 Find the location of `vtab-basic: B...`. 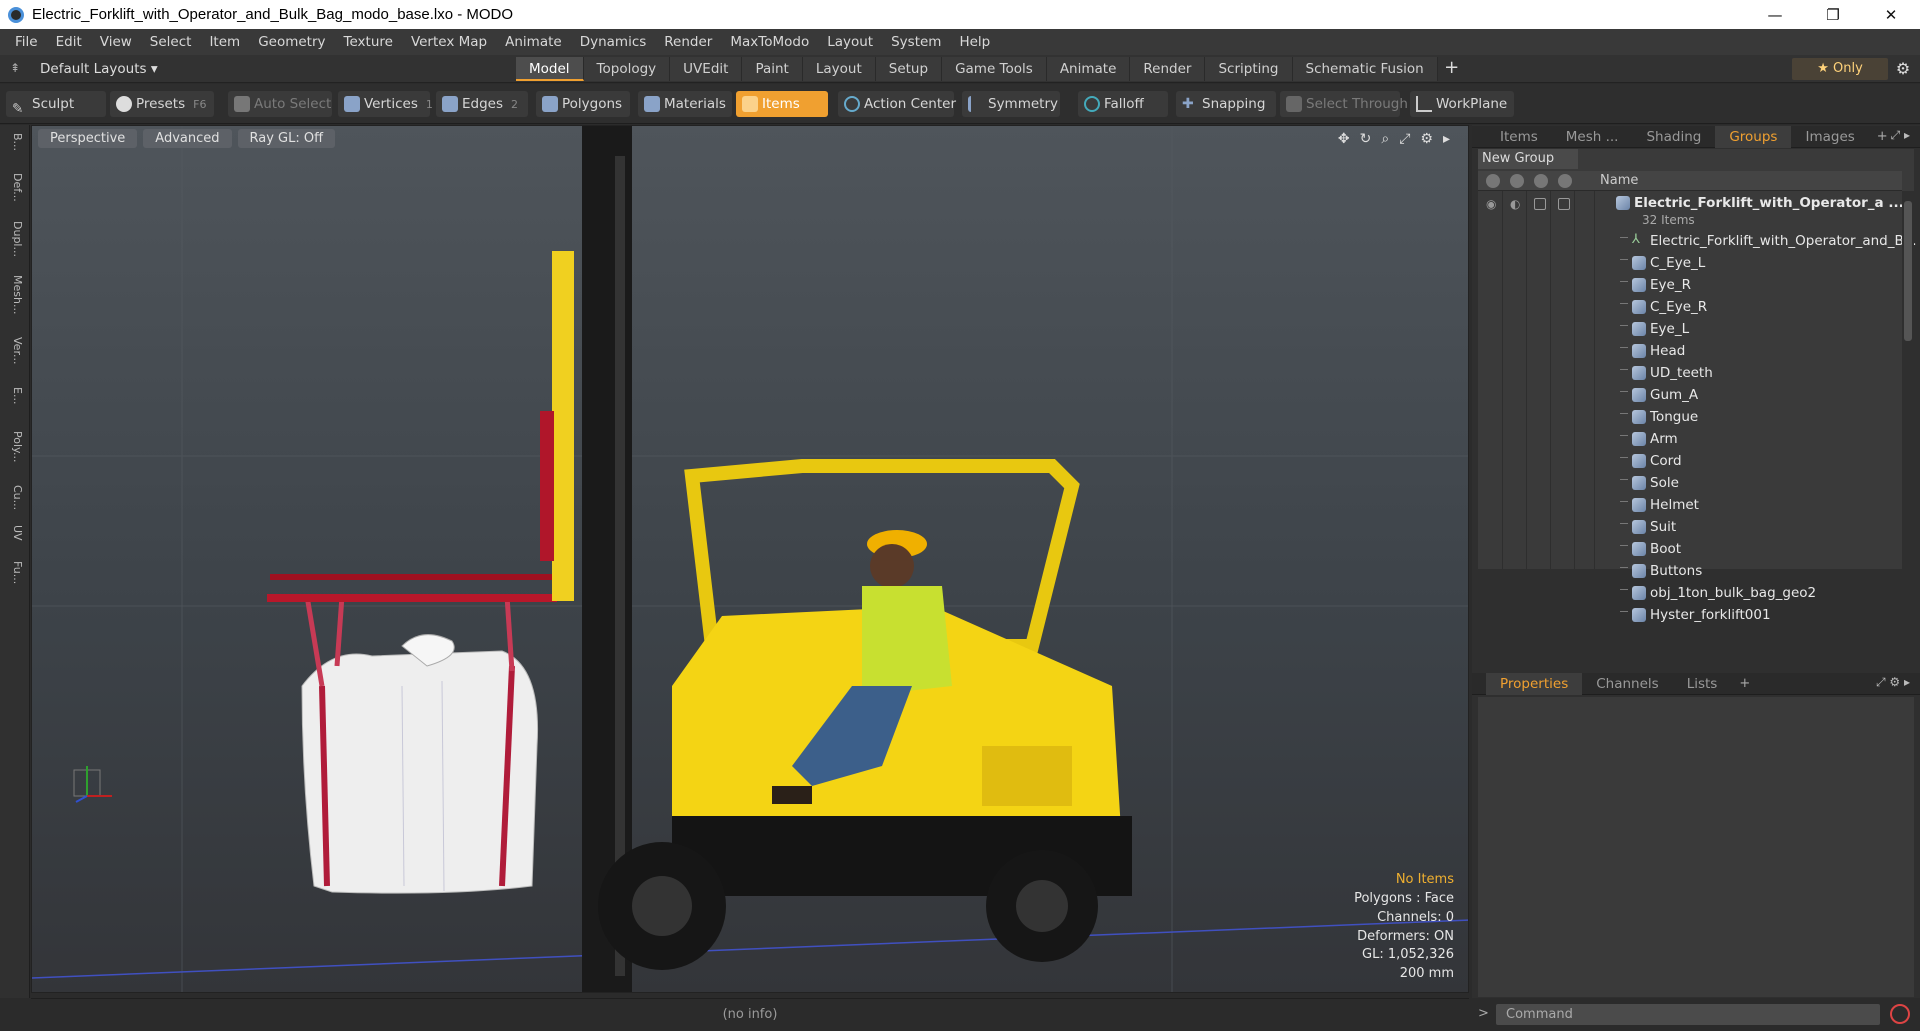

vtab-basic: B... is located at coordinates (15, 142).